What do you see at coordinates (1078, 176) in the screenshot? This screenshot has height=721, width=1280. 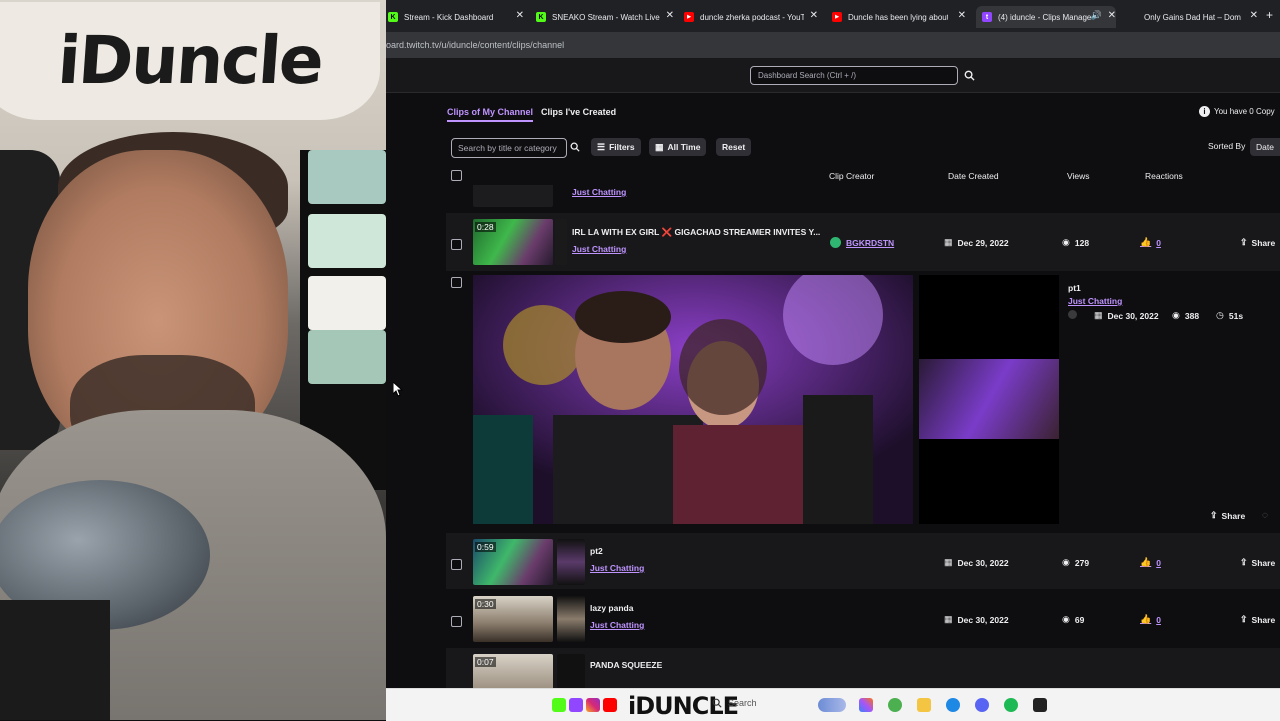 I see `header-views: Views` at bounding box center [1078, 176].